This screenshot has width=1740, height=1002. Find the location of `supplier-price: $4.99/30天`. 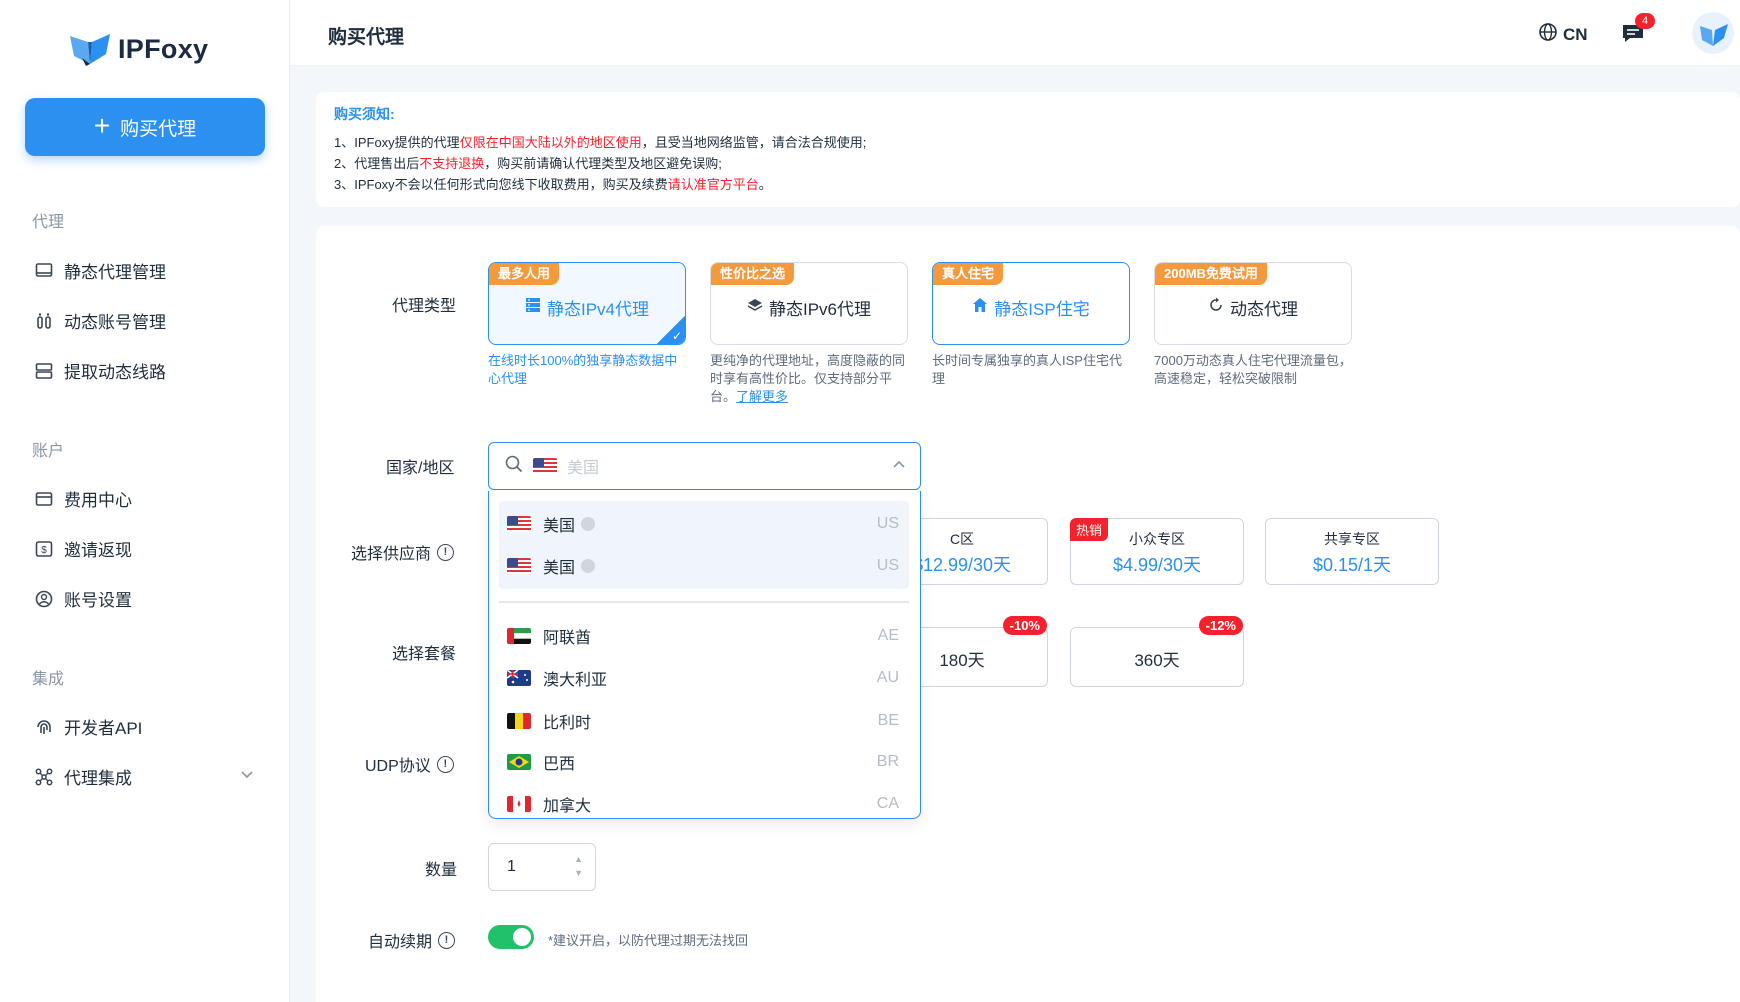

supplier-price: $4.99/30天 is located at coordinates (1157, 565).